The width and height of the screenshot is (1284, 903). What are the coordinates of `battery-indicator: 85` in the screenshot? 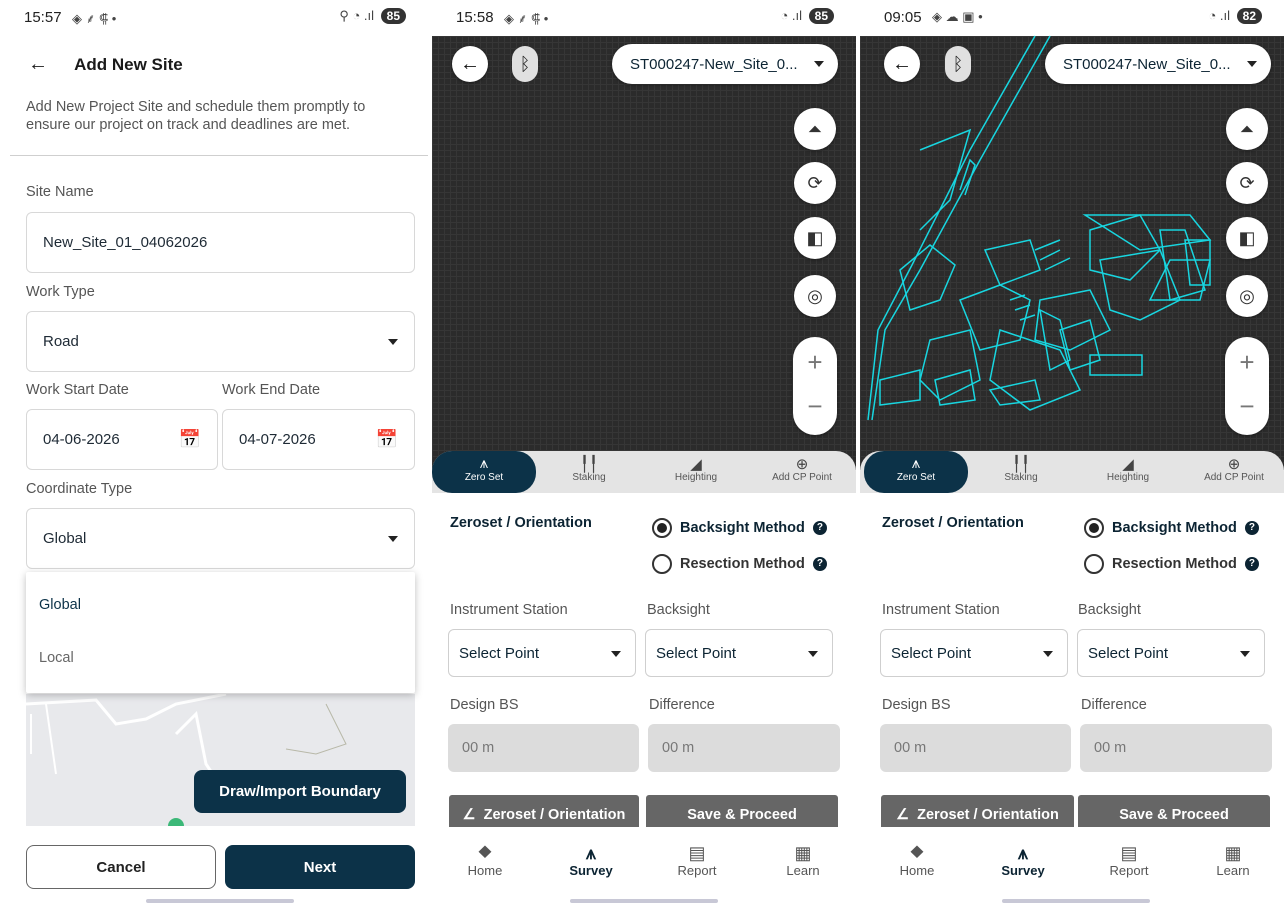 It's located at (821, 16).